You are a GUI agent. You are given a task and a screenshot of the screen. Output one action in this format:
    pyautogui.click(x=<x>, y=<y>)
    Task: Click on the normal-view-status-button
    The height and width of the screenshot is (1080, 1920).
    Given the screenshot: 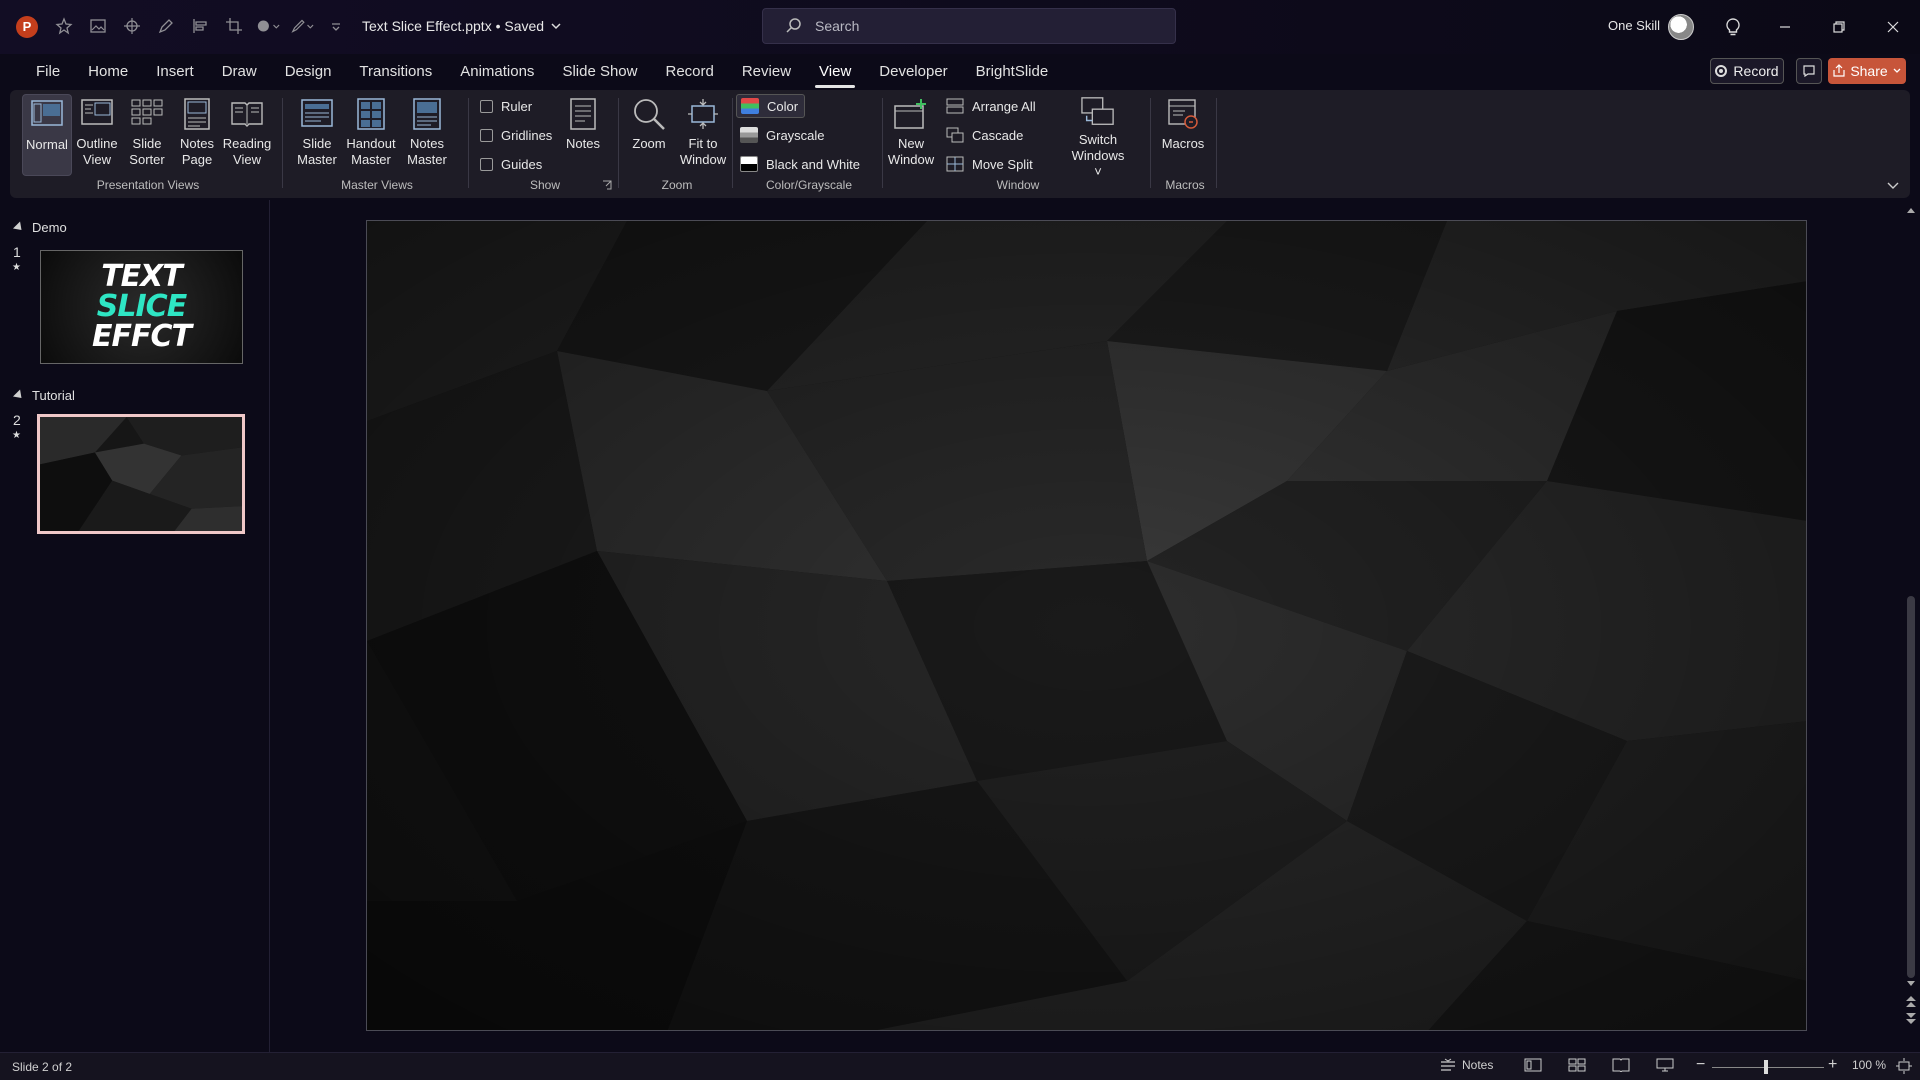 What is the action you would take?
    pyautogui.click(x=1533, y=1065)
    